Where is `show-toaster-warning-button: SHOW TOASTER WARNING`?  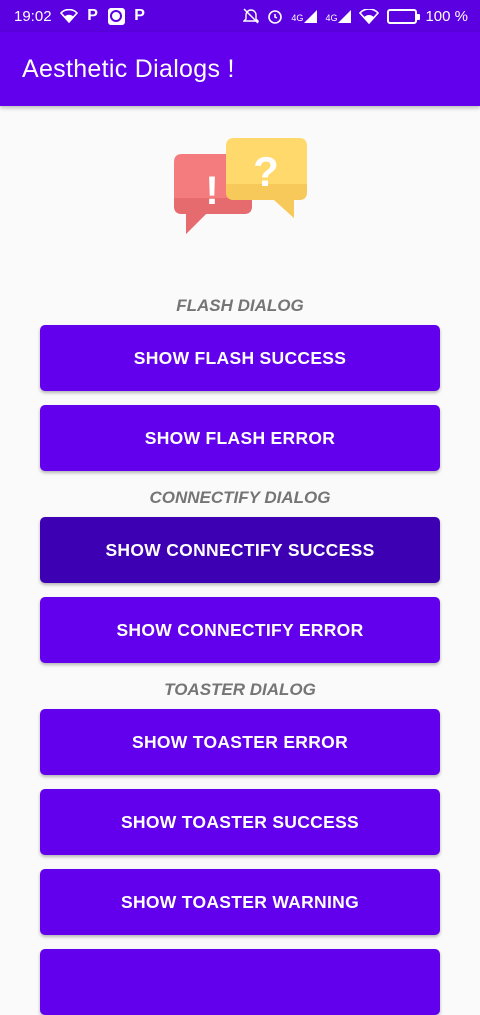 show-toaster-warning-button: SHOW TOASTER WARNING is located at coordinates (240, 902).